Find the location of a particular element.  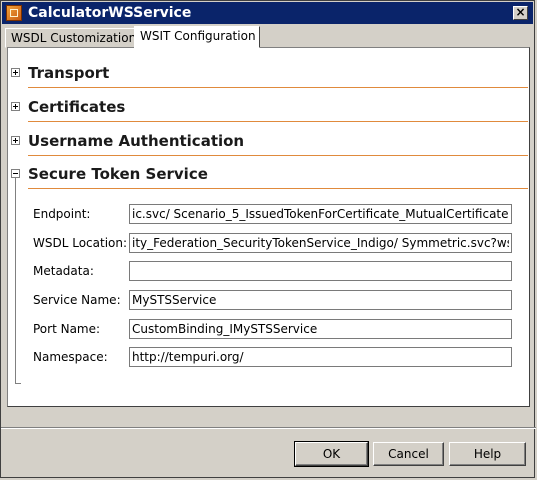

section-username-authentication: Username Authentication is located at coordinates (268, 139).